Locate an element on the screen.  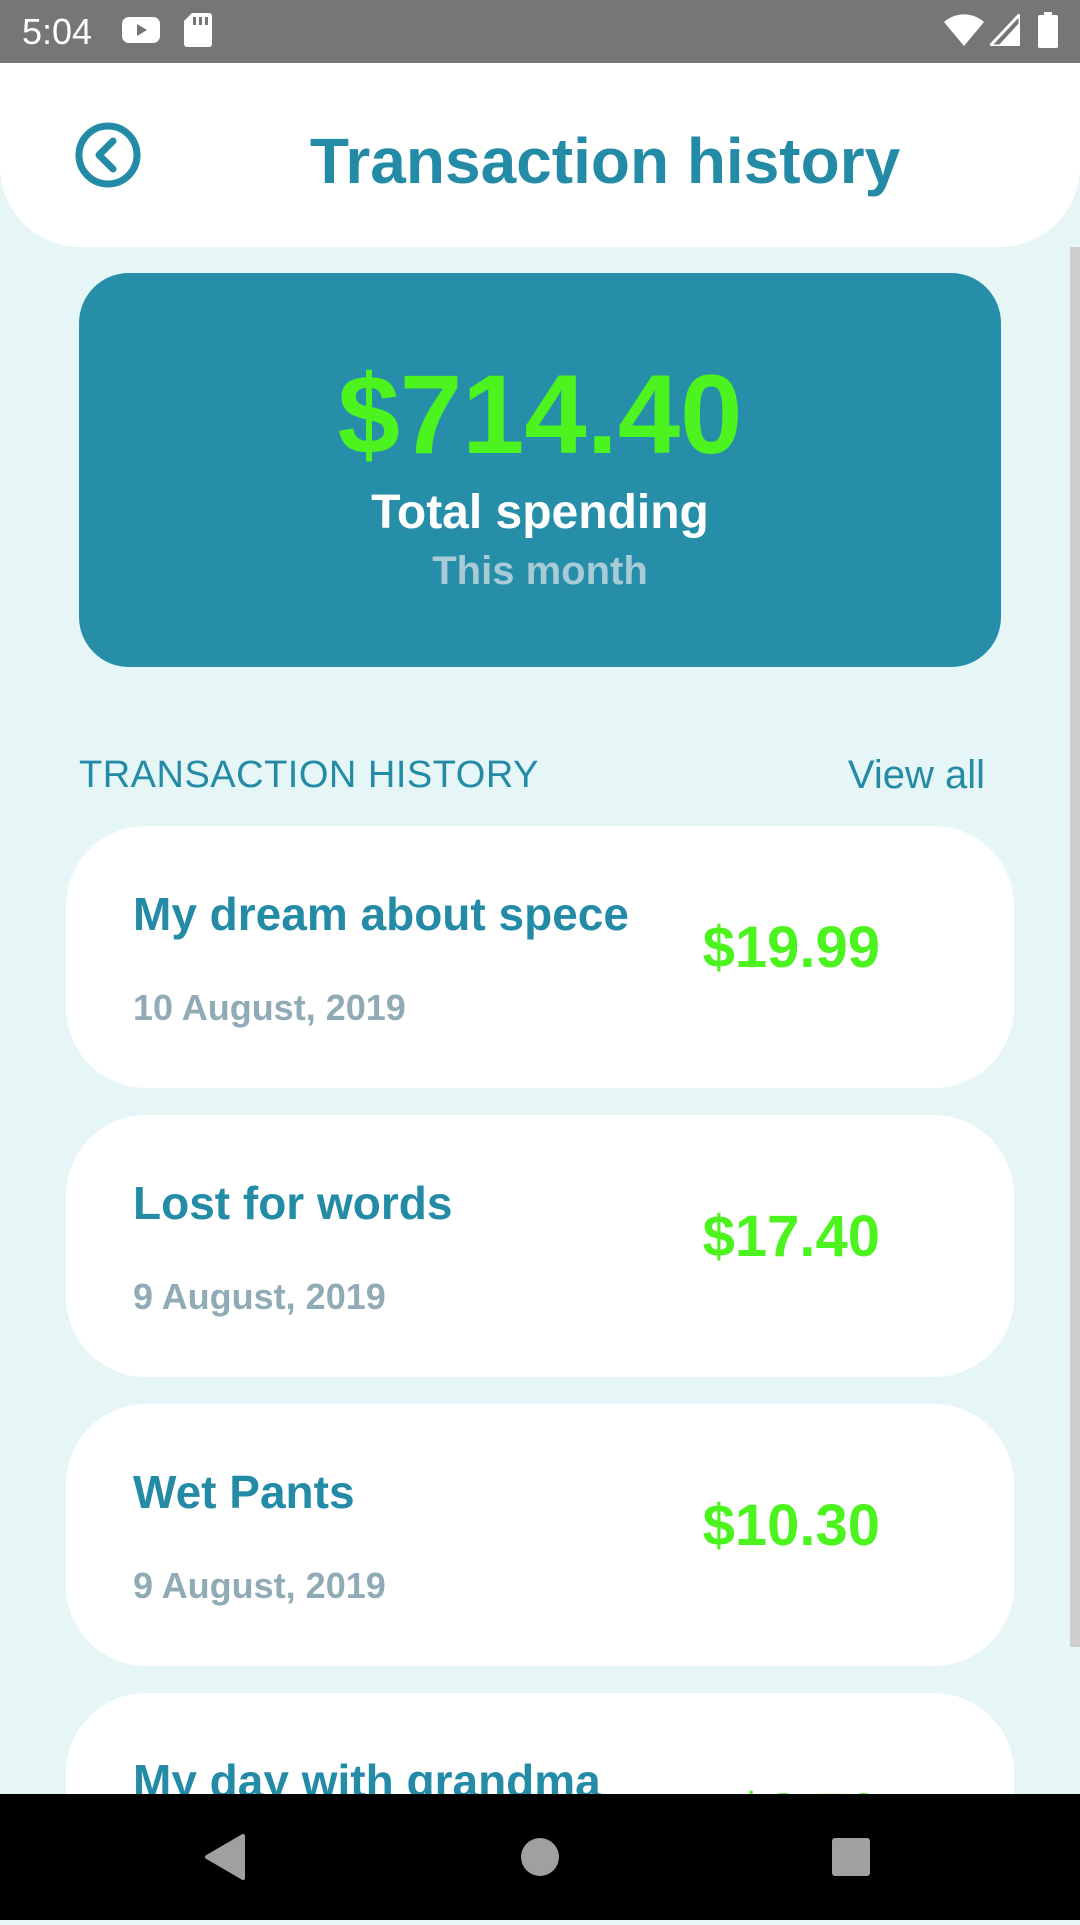
nav-recents-button is located at coordinates (851, 1857).